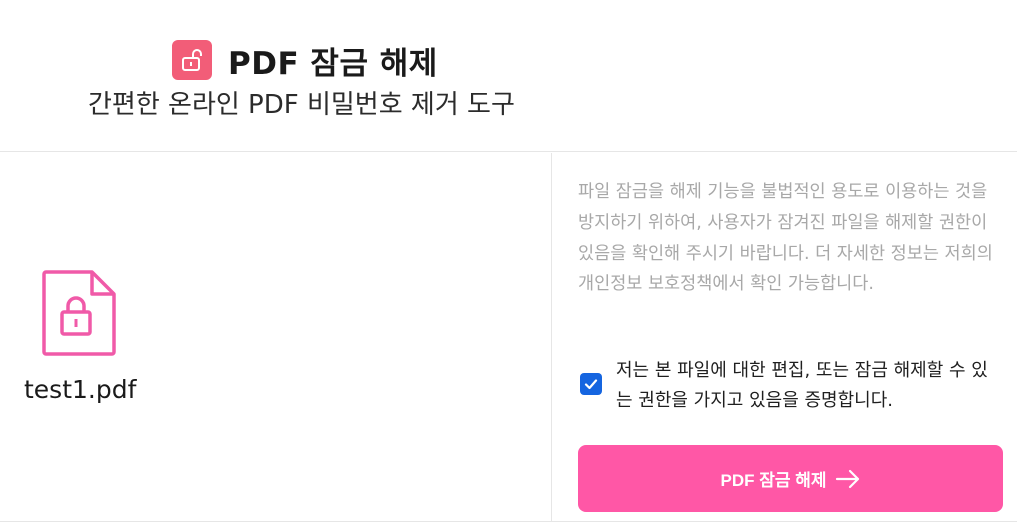 The height and width of the screenshot is (528, 1017). I want to click on unlock-icon, so click(192, 60).